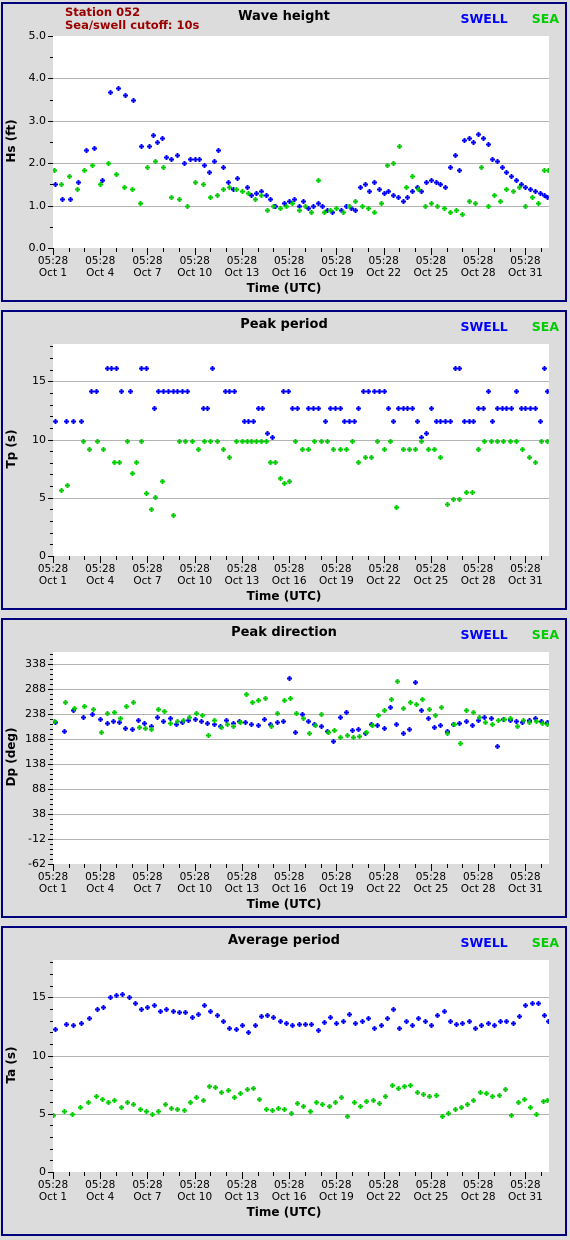  What do you see at coordinates (35, 663) in the screenshot?
I see `y-axis-tick-label: 338` at bounding box center [35, 663].